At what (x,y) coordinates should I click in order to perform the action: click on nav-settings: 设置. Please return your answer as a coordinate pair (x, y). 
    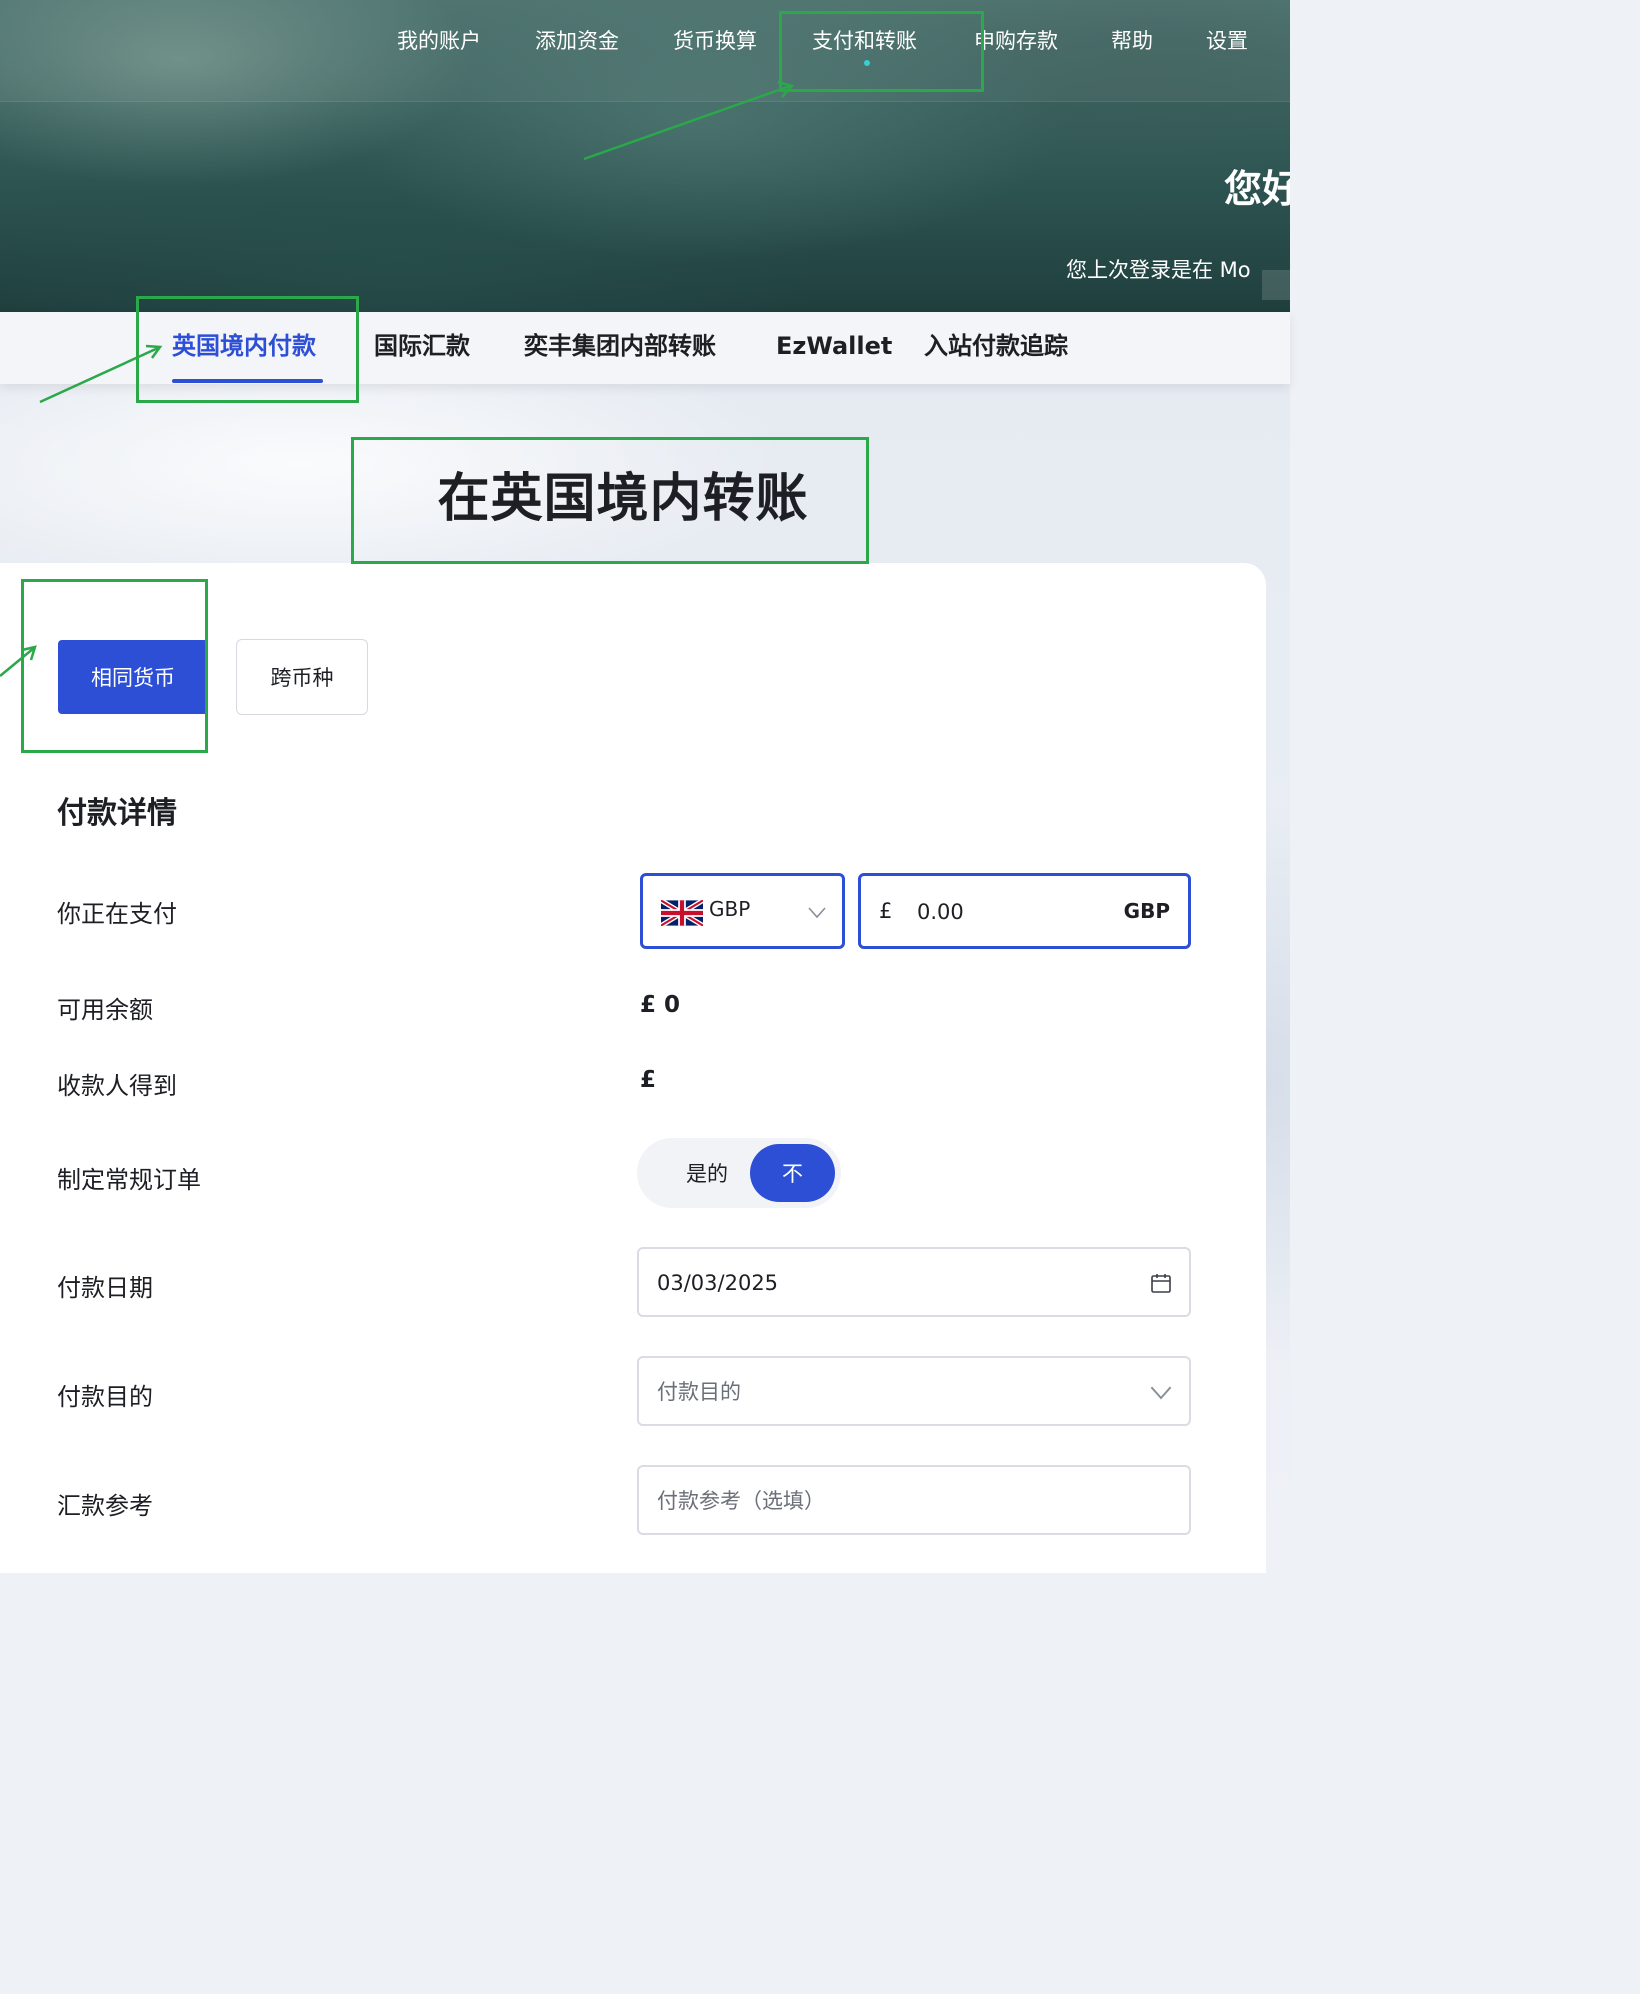
    Looking at the image, I should click on (1227, 41).